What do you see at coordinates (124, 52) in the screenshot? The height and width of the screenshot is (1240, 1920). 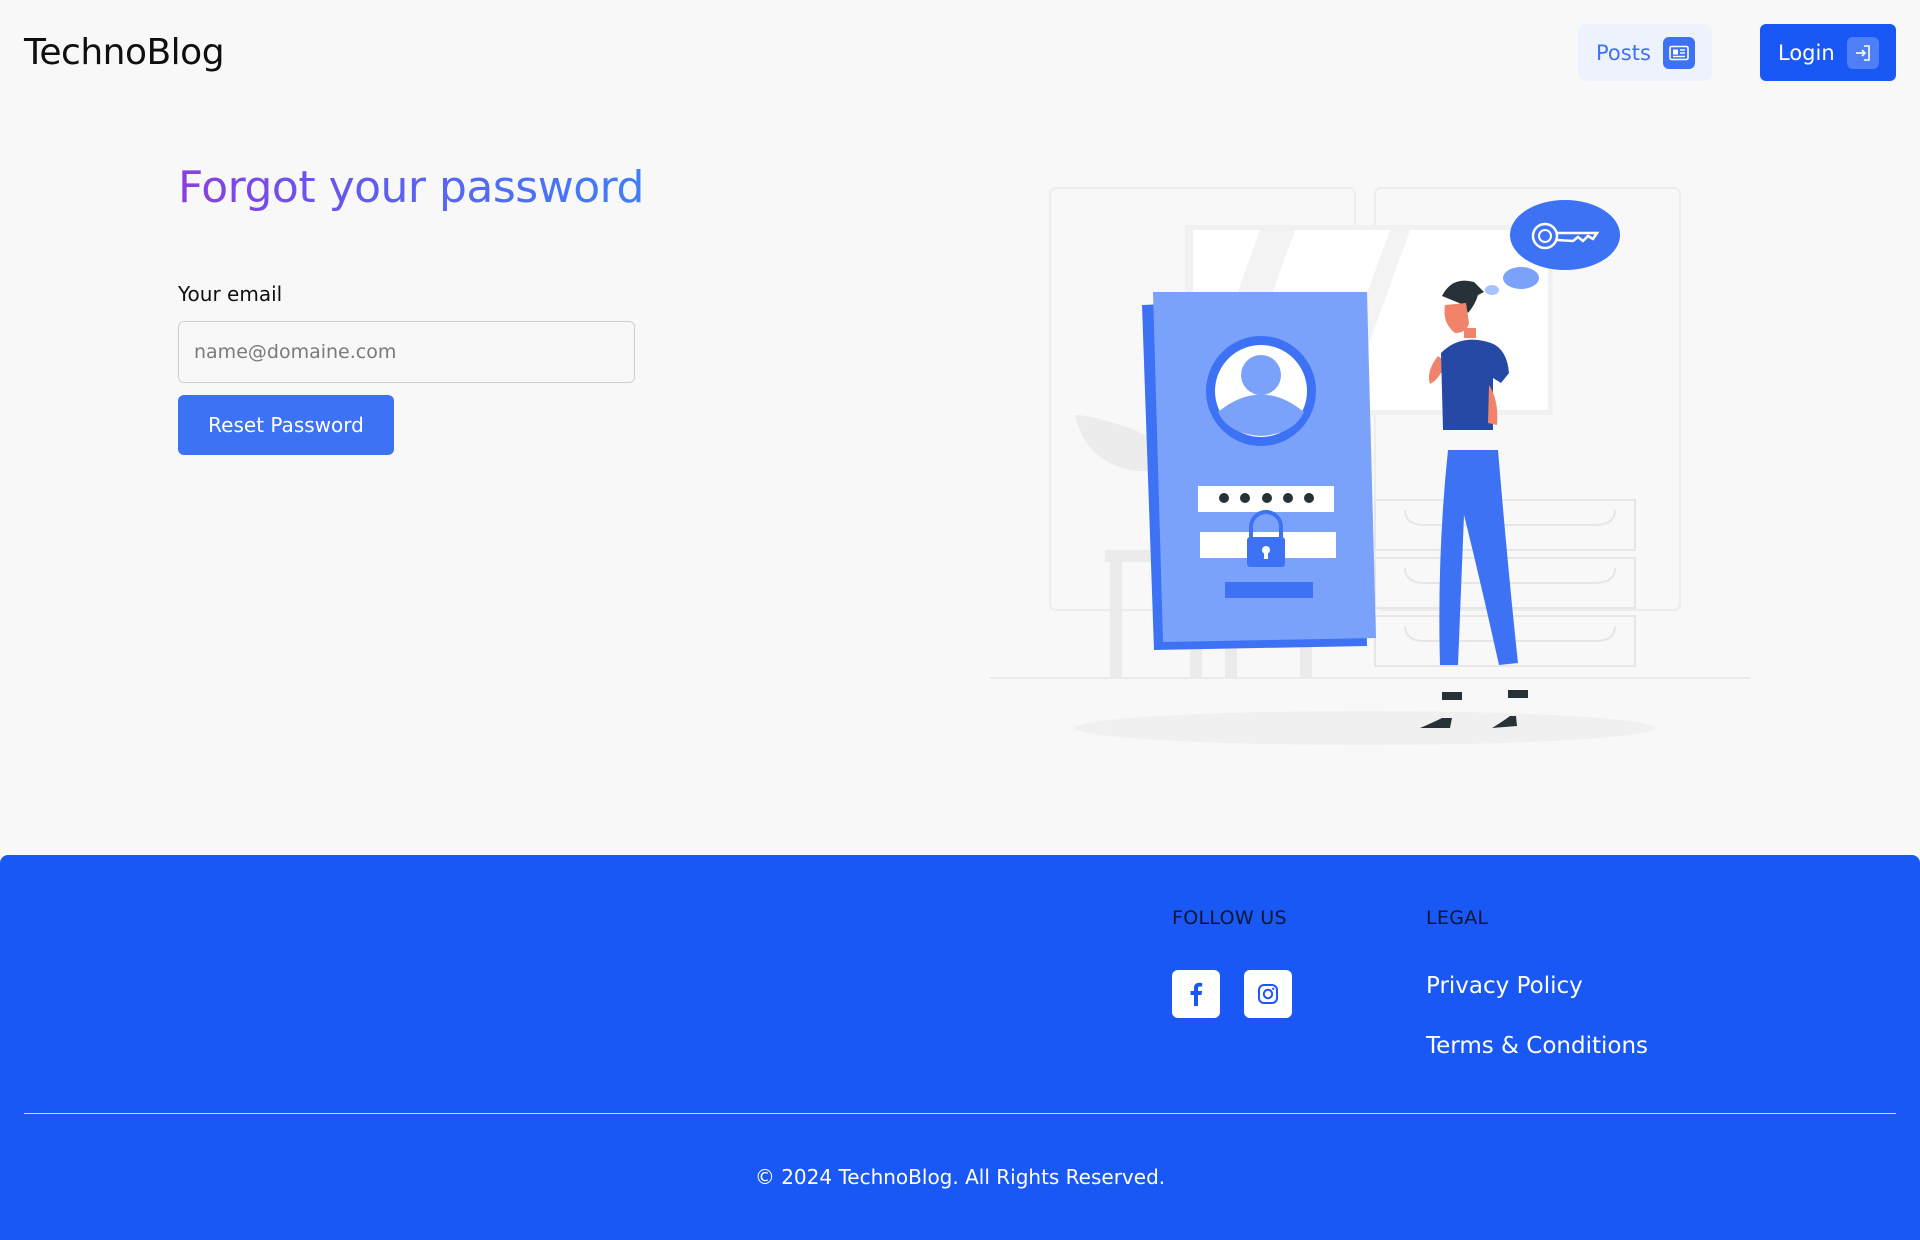 I see `brand-logo: TechnoBlog` at bounding box center [124, 52].